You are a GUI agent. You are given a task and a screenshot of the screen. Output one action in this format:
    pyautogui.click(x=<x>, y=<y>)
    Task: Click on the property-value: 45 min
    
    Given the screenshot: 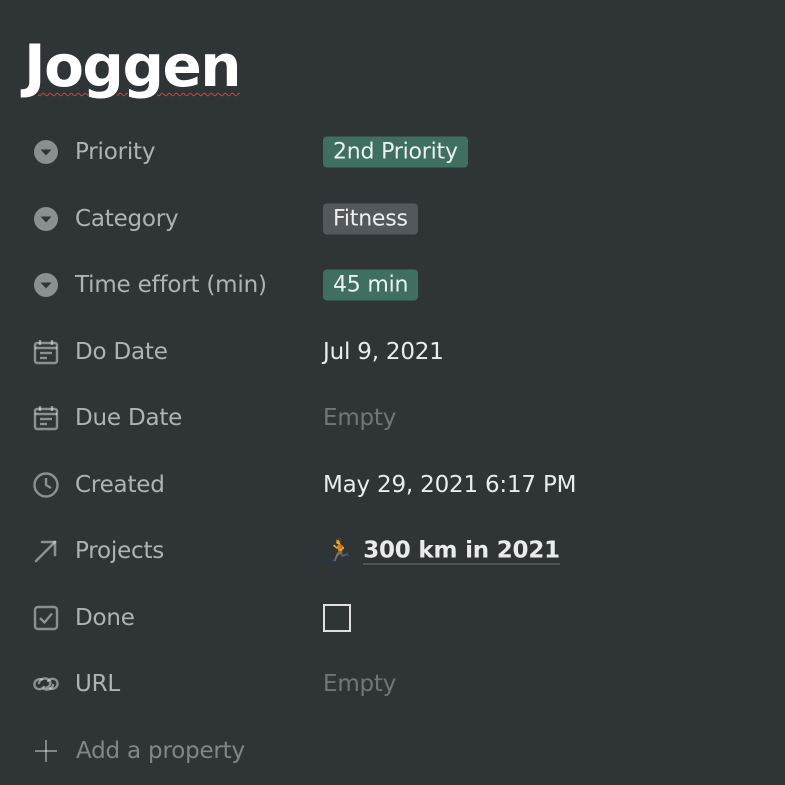 What is the action you would take?
    pyautogui.click(x=371, y=285)
    